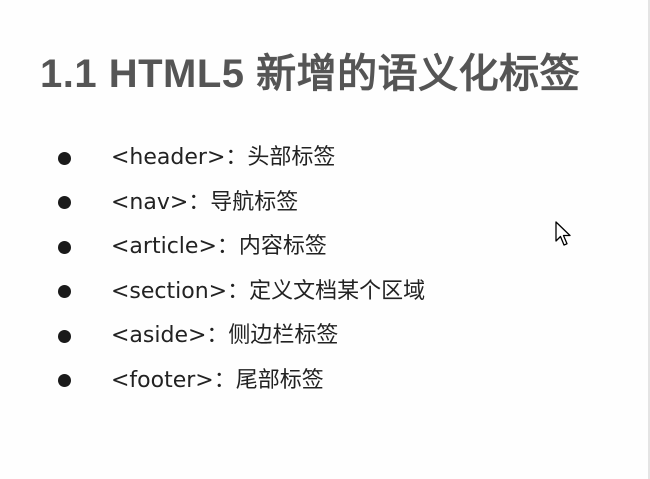 This screenshot has height=479, width=650. I want to click on mouse-pointer-icon, so click(563, 233).